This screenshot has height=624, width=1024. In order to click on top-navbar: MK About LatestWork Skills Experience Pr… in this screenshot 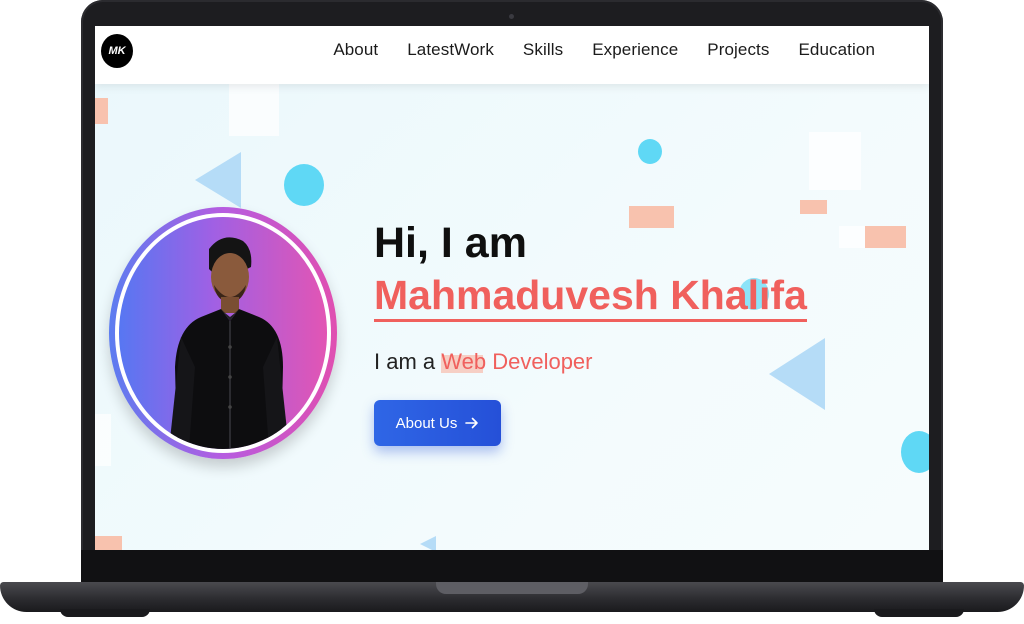, I will do `click(512, 55)`.